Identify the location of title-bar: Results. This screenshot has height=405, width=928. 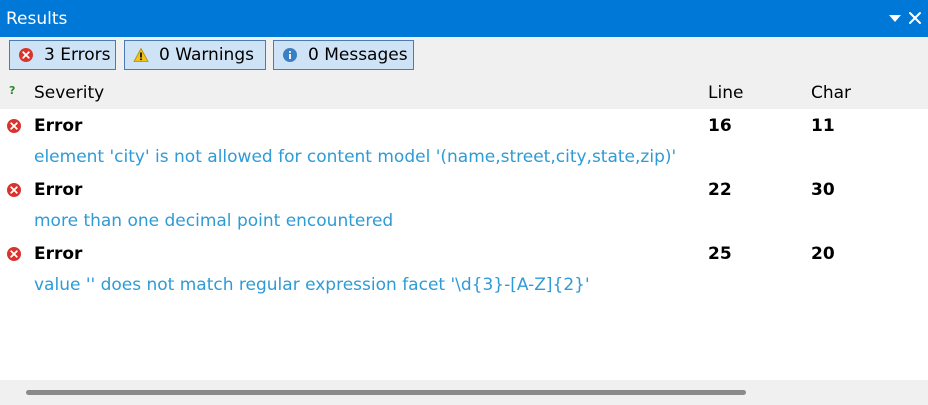
(464, 18).